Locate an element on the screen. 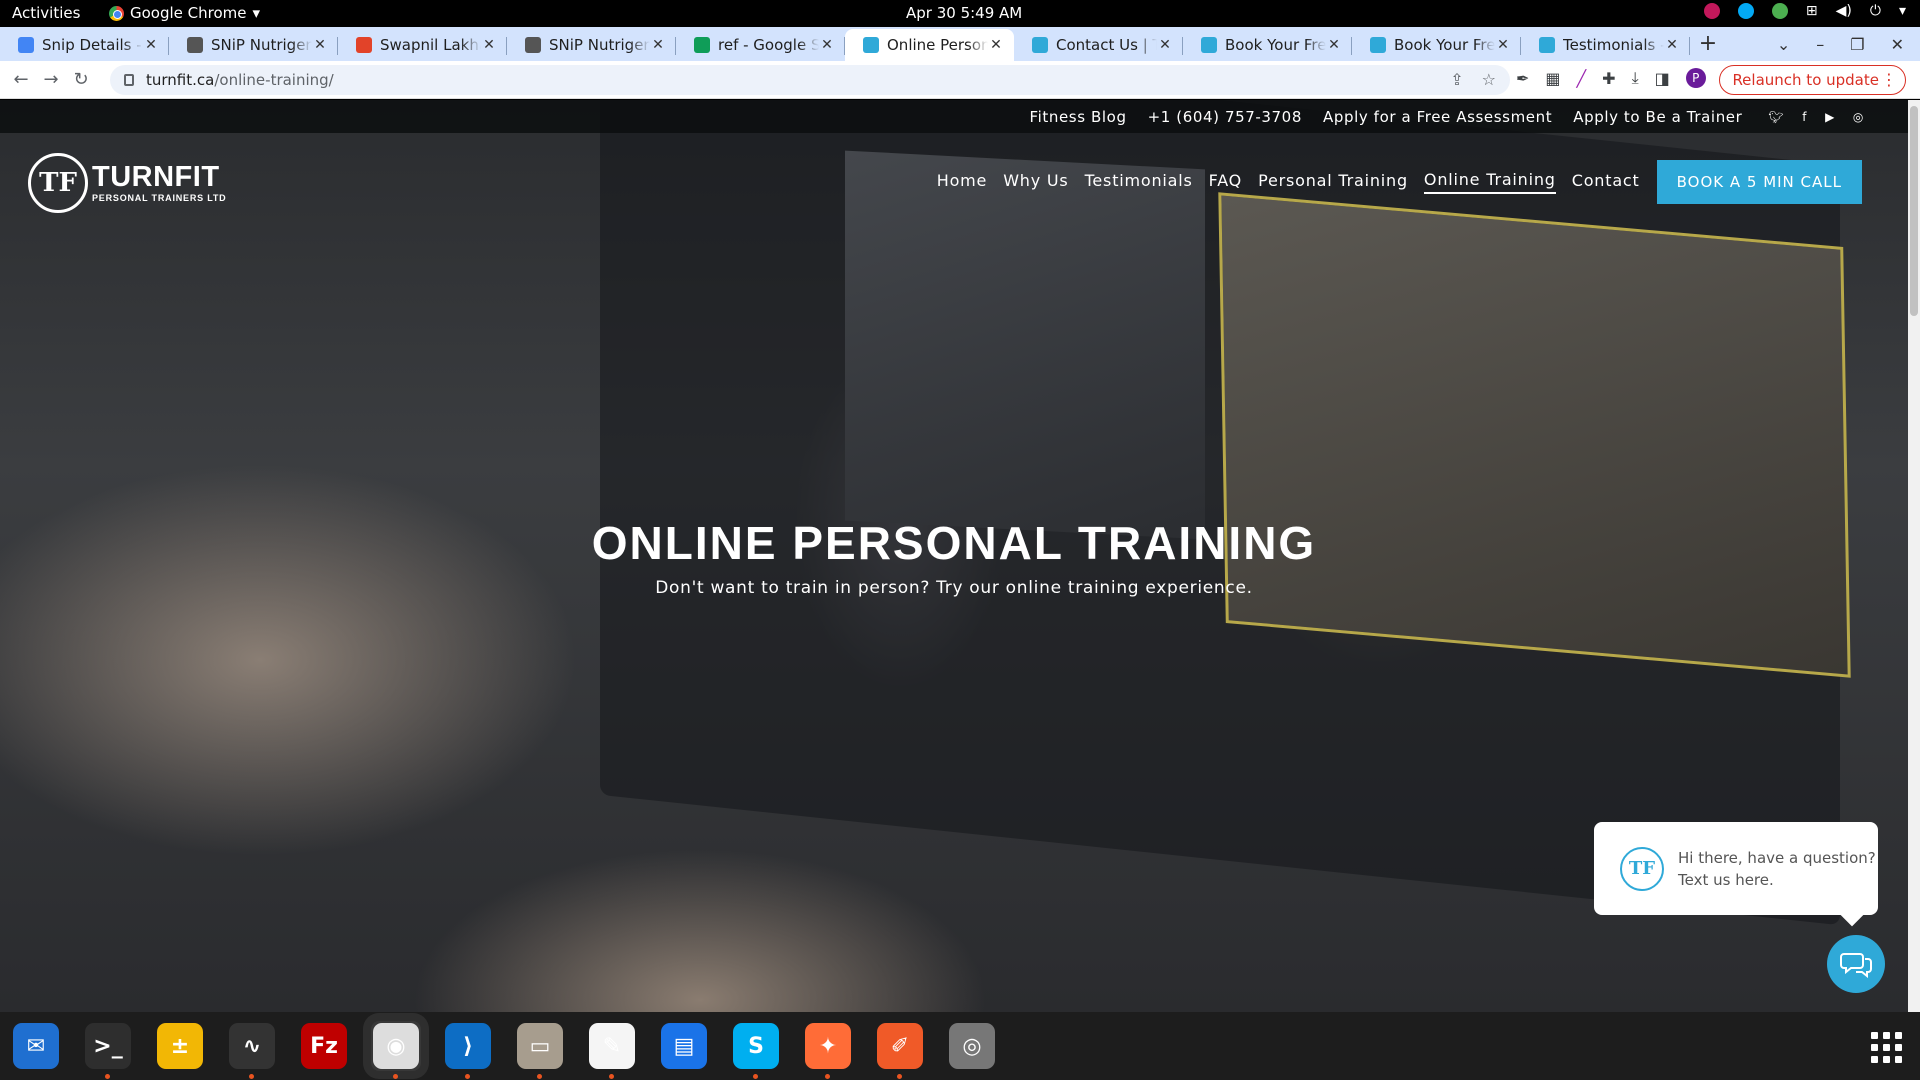 Image resolution: width=1920 pixels, height=1080 pixels. back-icon: ← is located at coordinates (21, 79).